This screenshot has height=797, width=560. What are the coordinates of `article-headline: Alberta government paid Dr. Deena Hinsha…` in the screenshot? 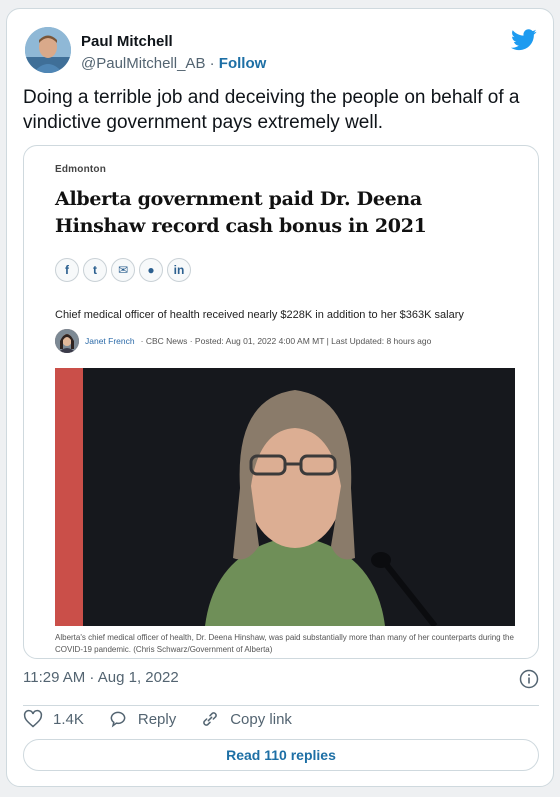 It's located at (285, 213).